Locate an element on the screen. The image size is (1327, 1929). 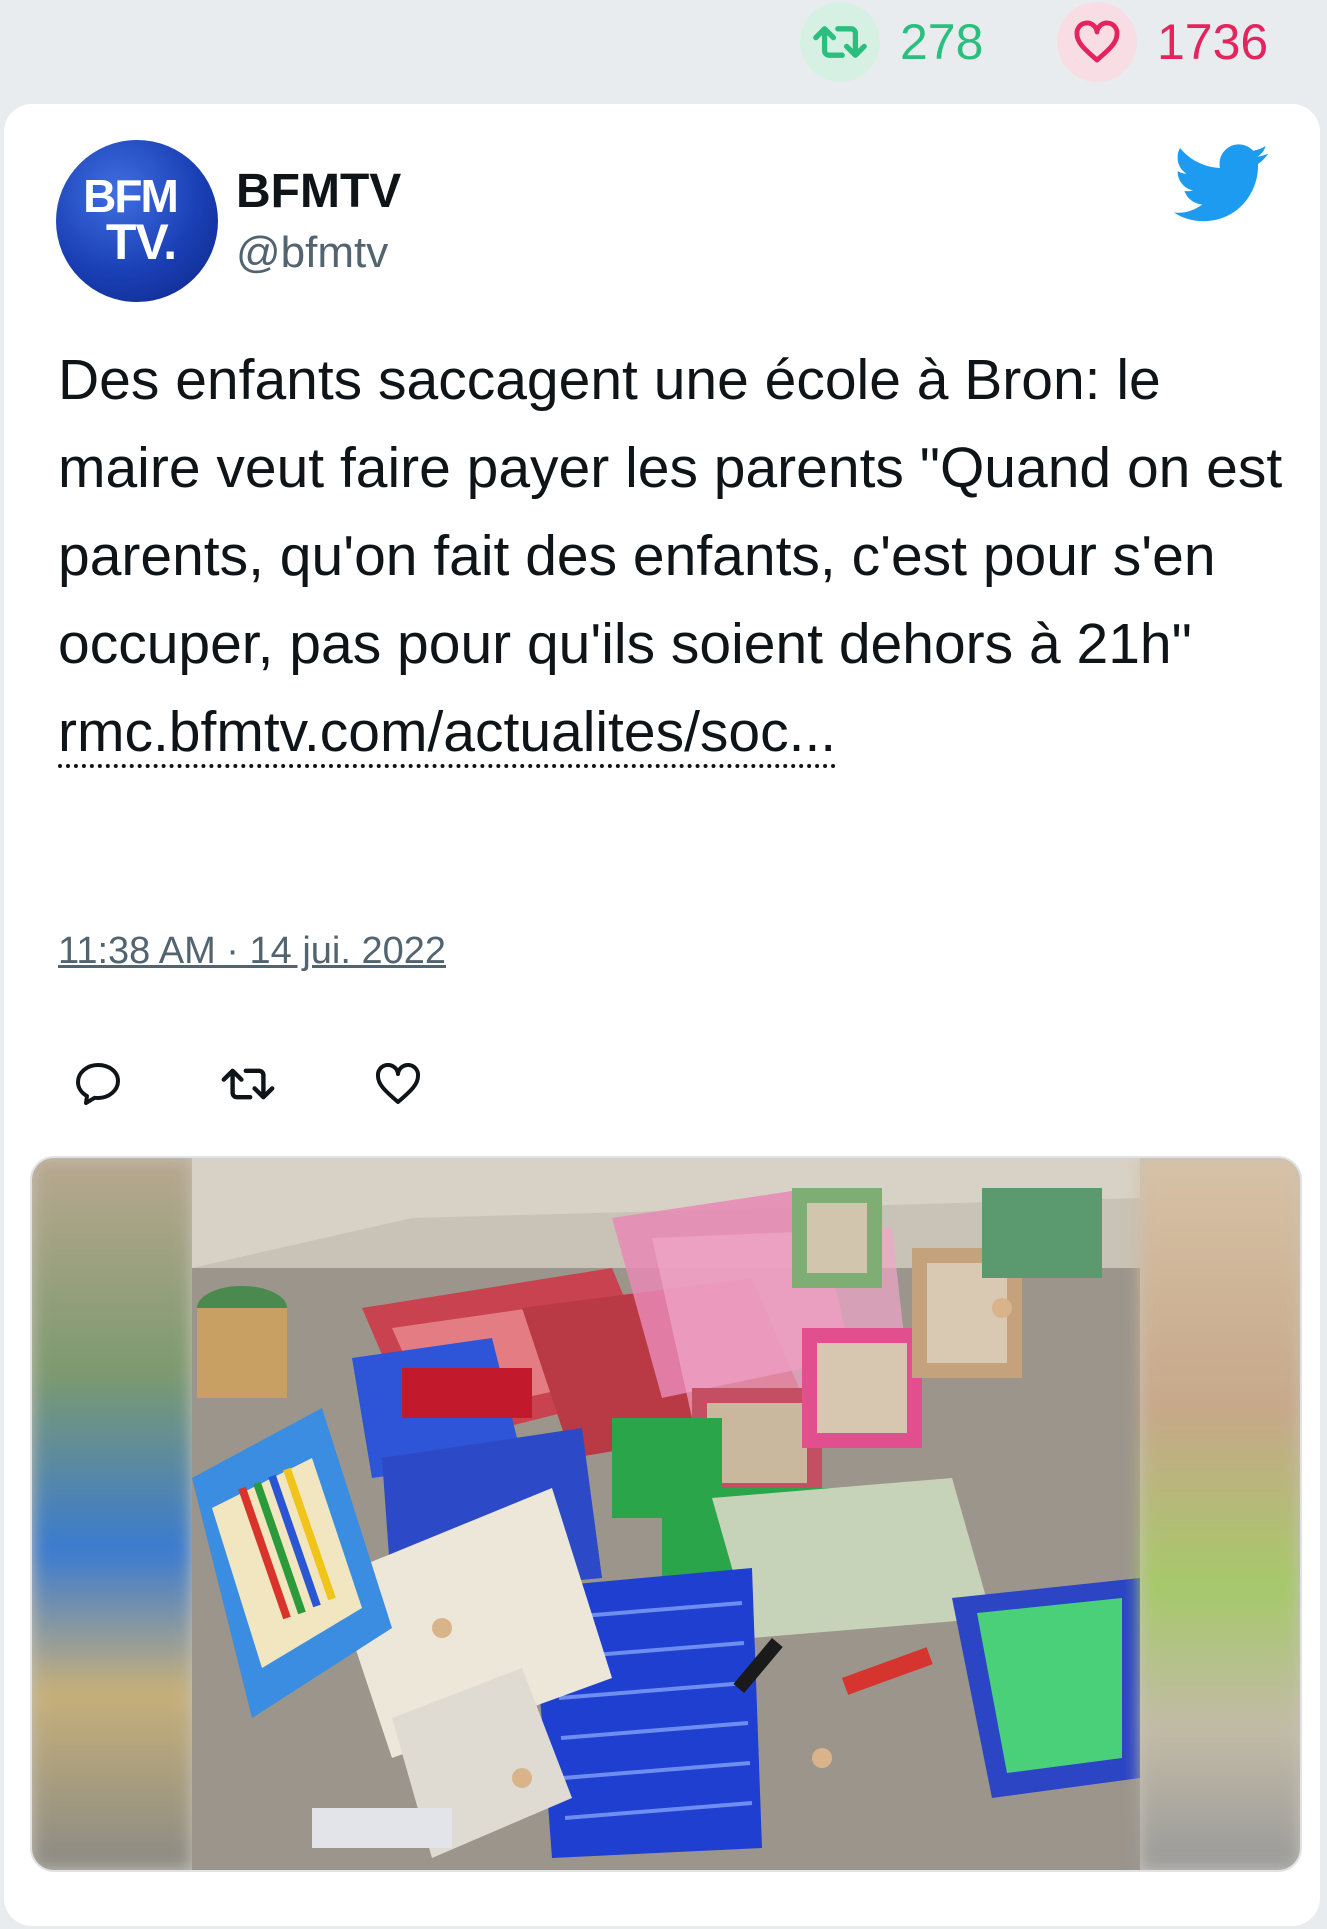
retweet-button is located at coordinates (248, 1084).